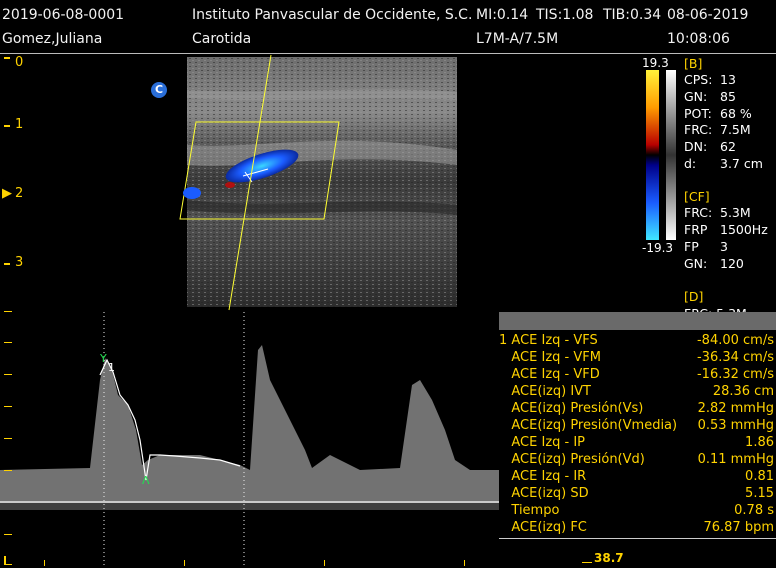  Describe the element at coordinates (609, 558) in the screenshot. I see `velocity-scale-value: 38.7` at that location.